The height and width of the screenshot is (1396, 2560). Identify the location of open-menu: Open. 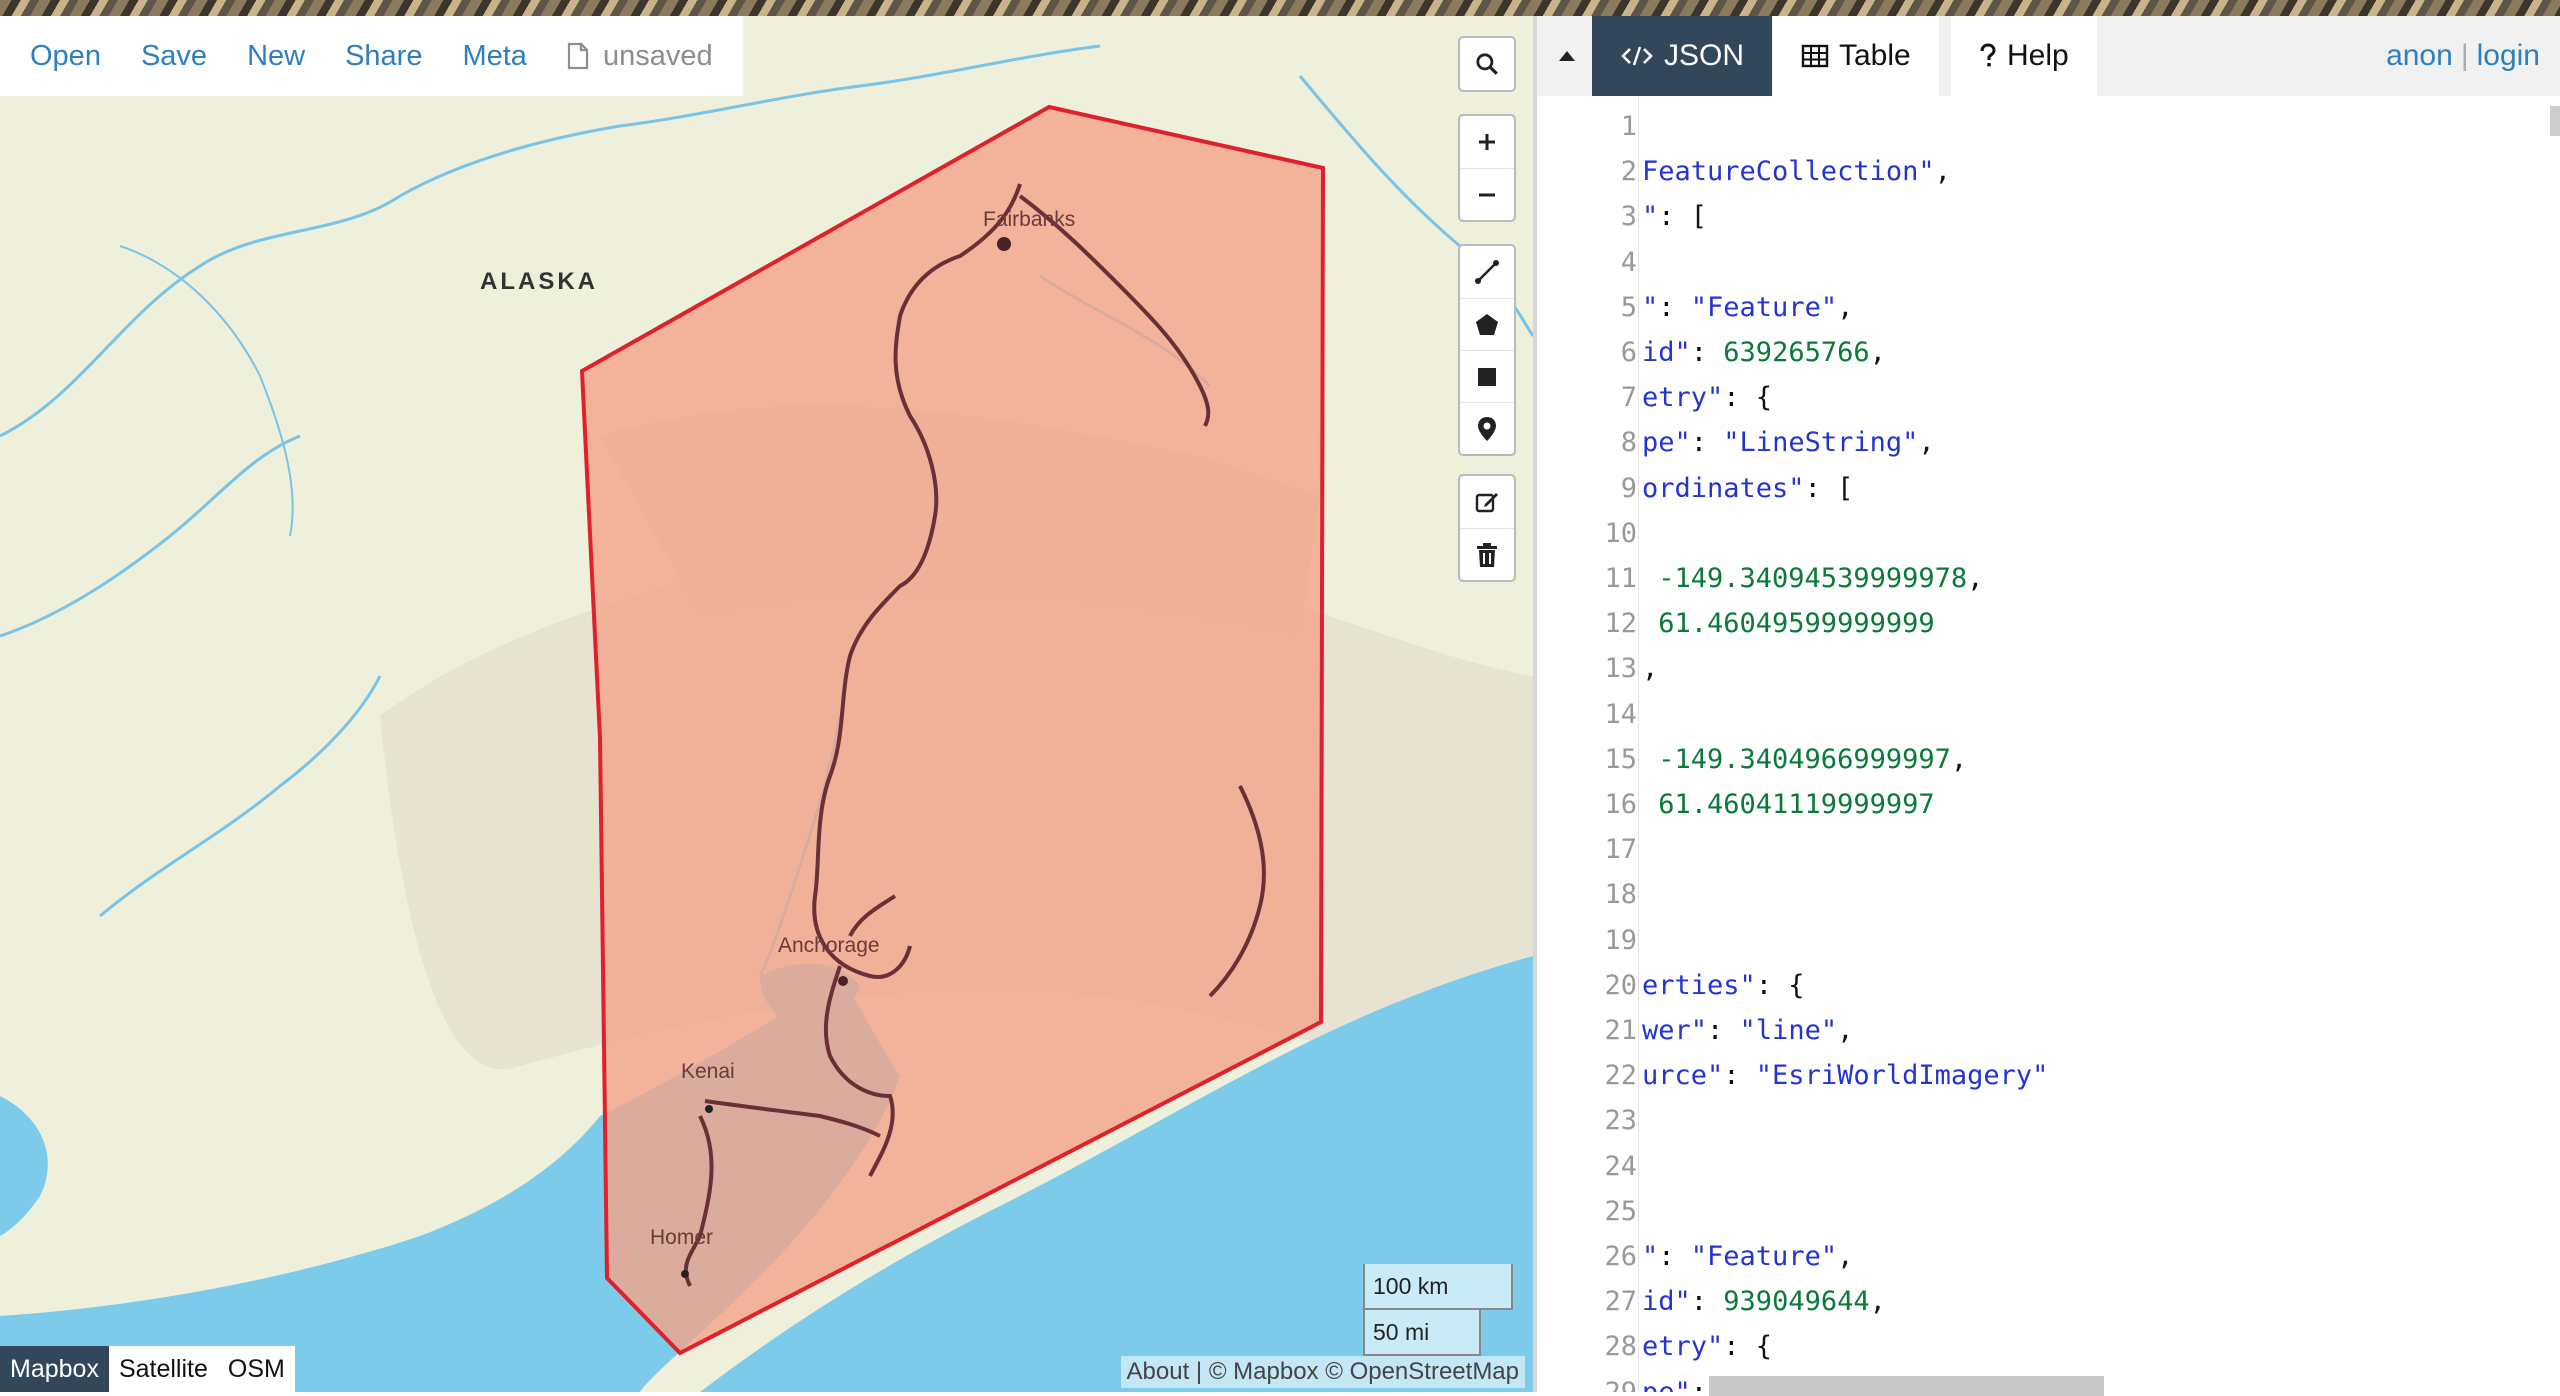
(65, 56).